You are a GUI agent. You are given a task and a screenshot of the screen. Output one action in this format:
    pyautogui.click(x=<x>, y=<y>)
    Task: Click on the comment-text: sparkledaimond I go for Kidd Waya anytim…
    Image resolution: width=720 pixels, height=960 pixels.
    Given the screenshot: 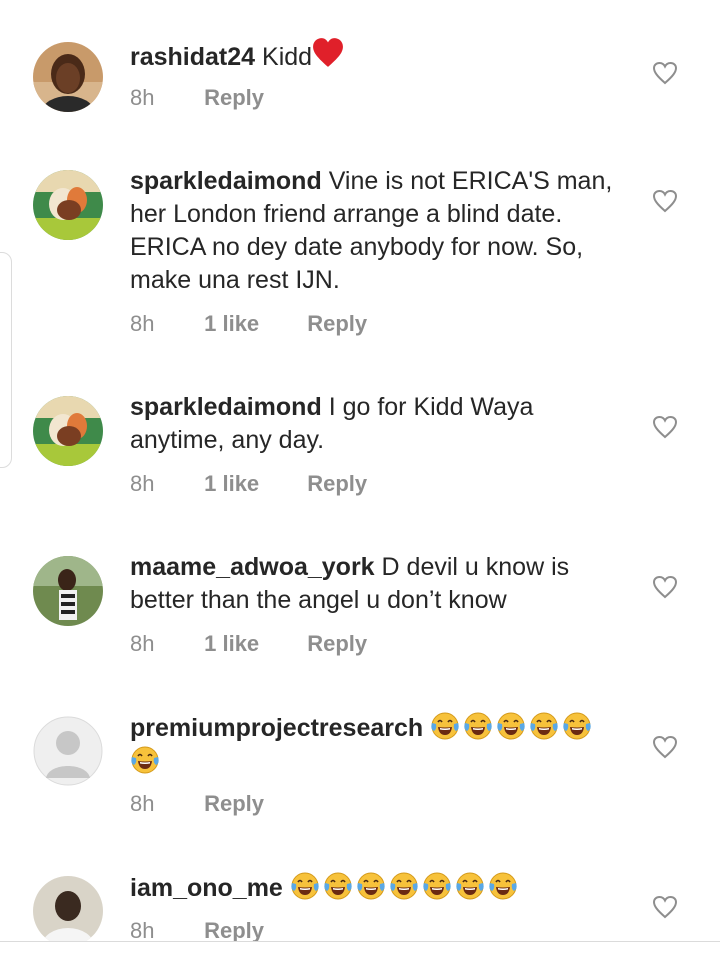 What is the action you would take?
    pyautogui.click(x=375, y=424)
    